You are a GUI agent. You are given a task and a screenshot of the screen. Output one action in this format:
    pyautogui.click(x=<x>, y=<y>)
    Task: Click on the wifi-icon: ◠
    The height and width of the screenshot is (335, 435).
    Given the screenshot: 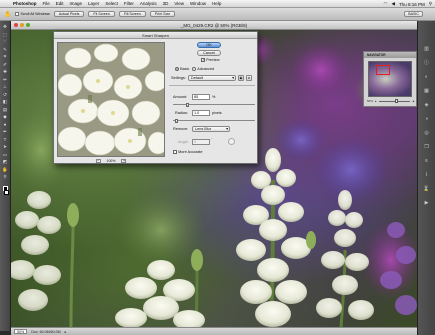 What is the action you would take?
    pyautogui.click(x=386, y=4)
    